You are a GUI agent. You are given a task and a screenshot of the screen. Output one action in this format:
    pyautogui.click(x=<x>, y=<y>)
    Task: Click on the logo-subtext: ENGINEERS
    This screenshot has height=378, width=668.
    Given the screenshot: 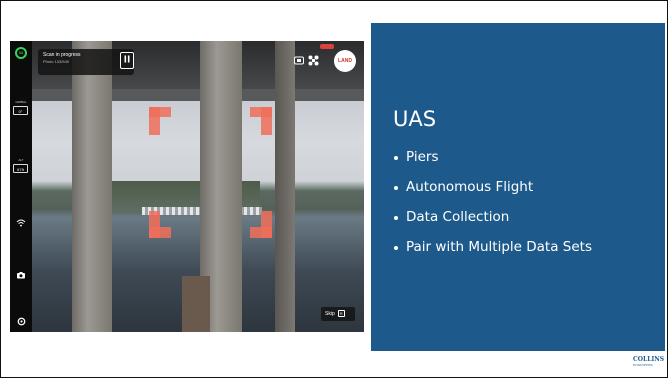 What is the action you would take?
    pyautogui.click(x=643, y=365)
    